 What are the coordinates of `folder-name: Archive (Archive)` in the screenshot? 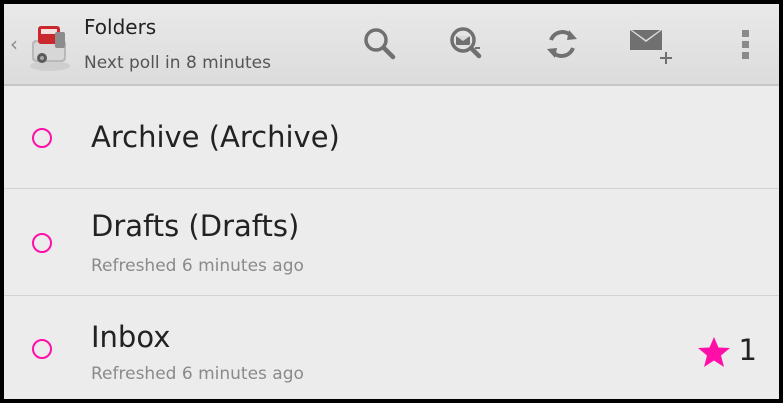 It's located at (215, 137).